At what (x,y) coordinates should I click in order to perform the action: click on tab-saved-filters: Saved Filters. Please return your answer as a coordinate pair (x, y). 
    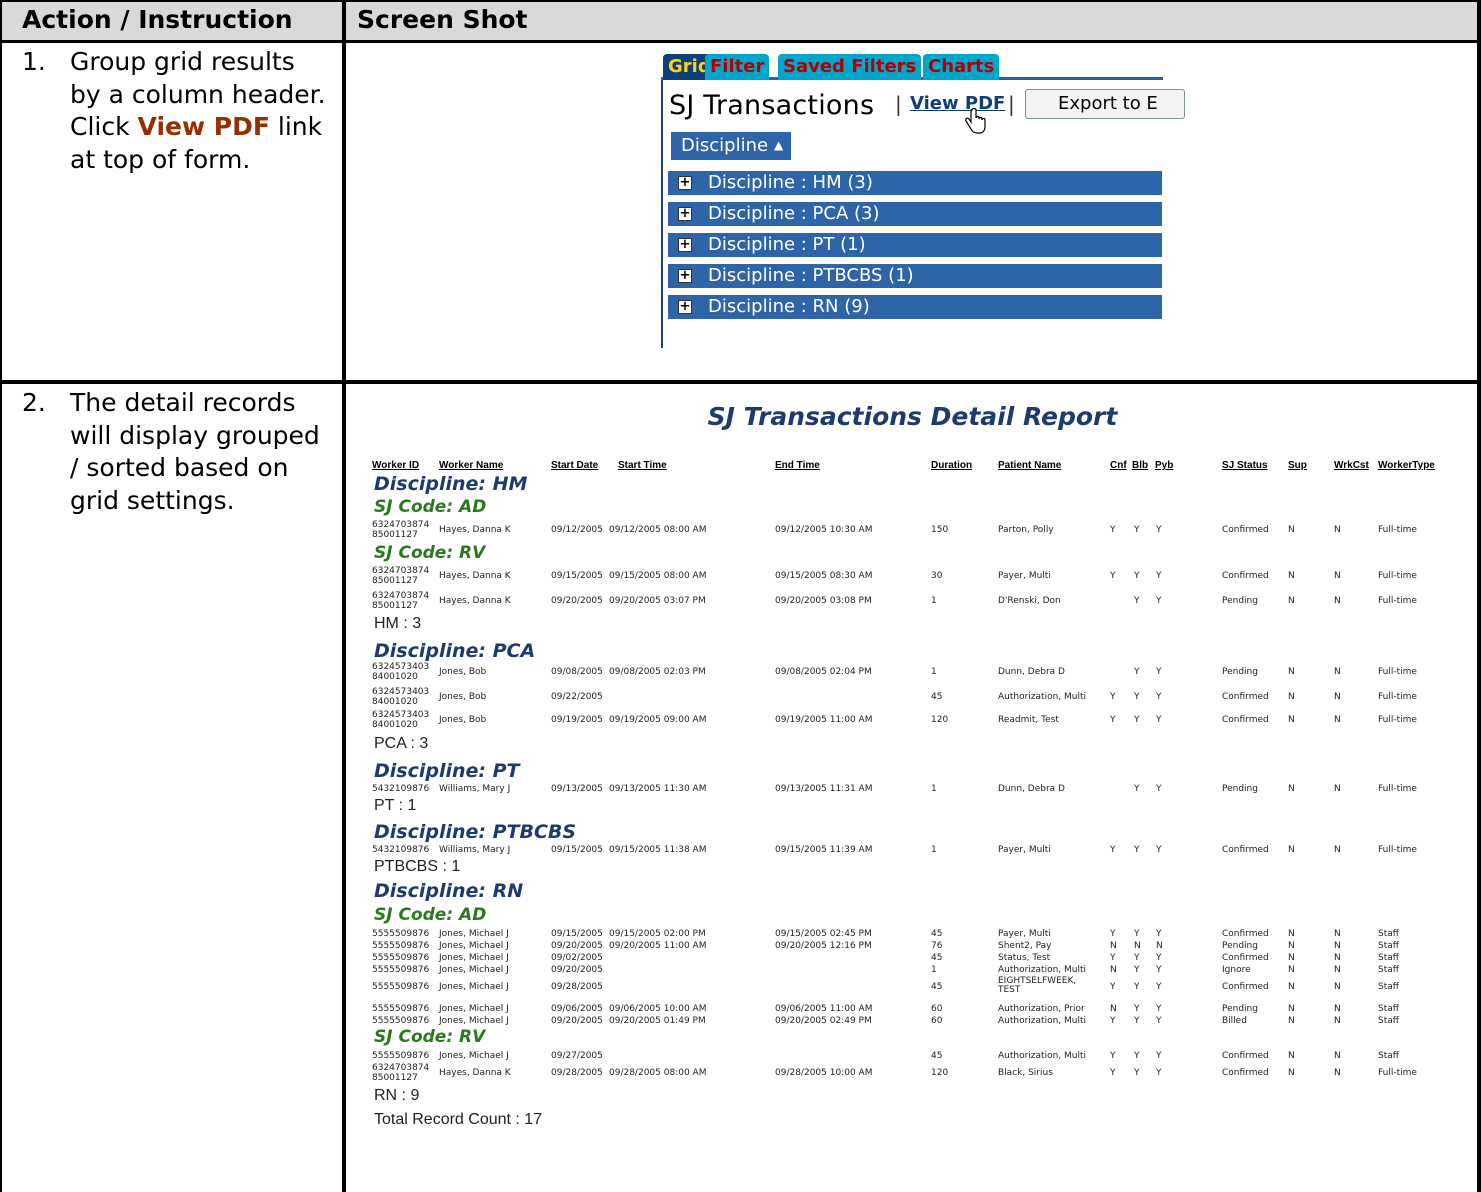
    Looking at the image, I should click on (850, 67).